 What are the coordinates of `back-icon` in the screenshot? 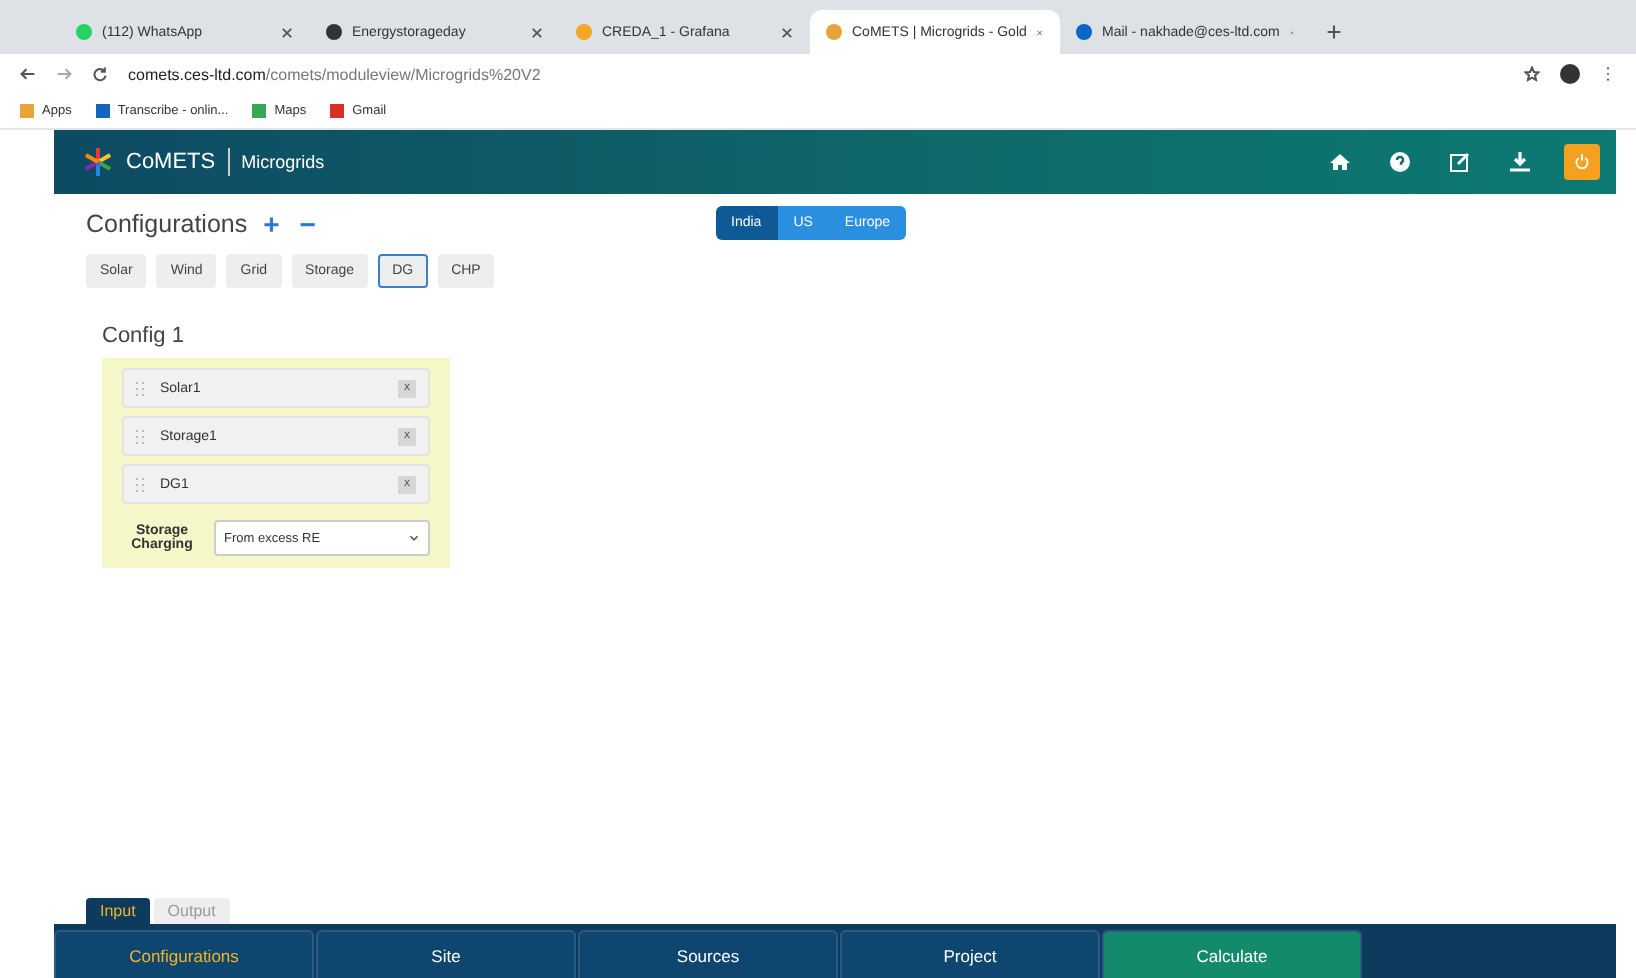 It's located at (28, 74).